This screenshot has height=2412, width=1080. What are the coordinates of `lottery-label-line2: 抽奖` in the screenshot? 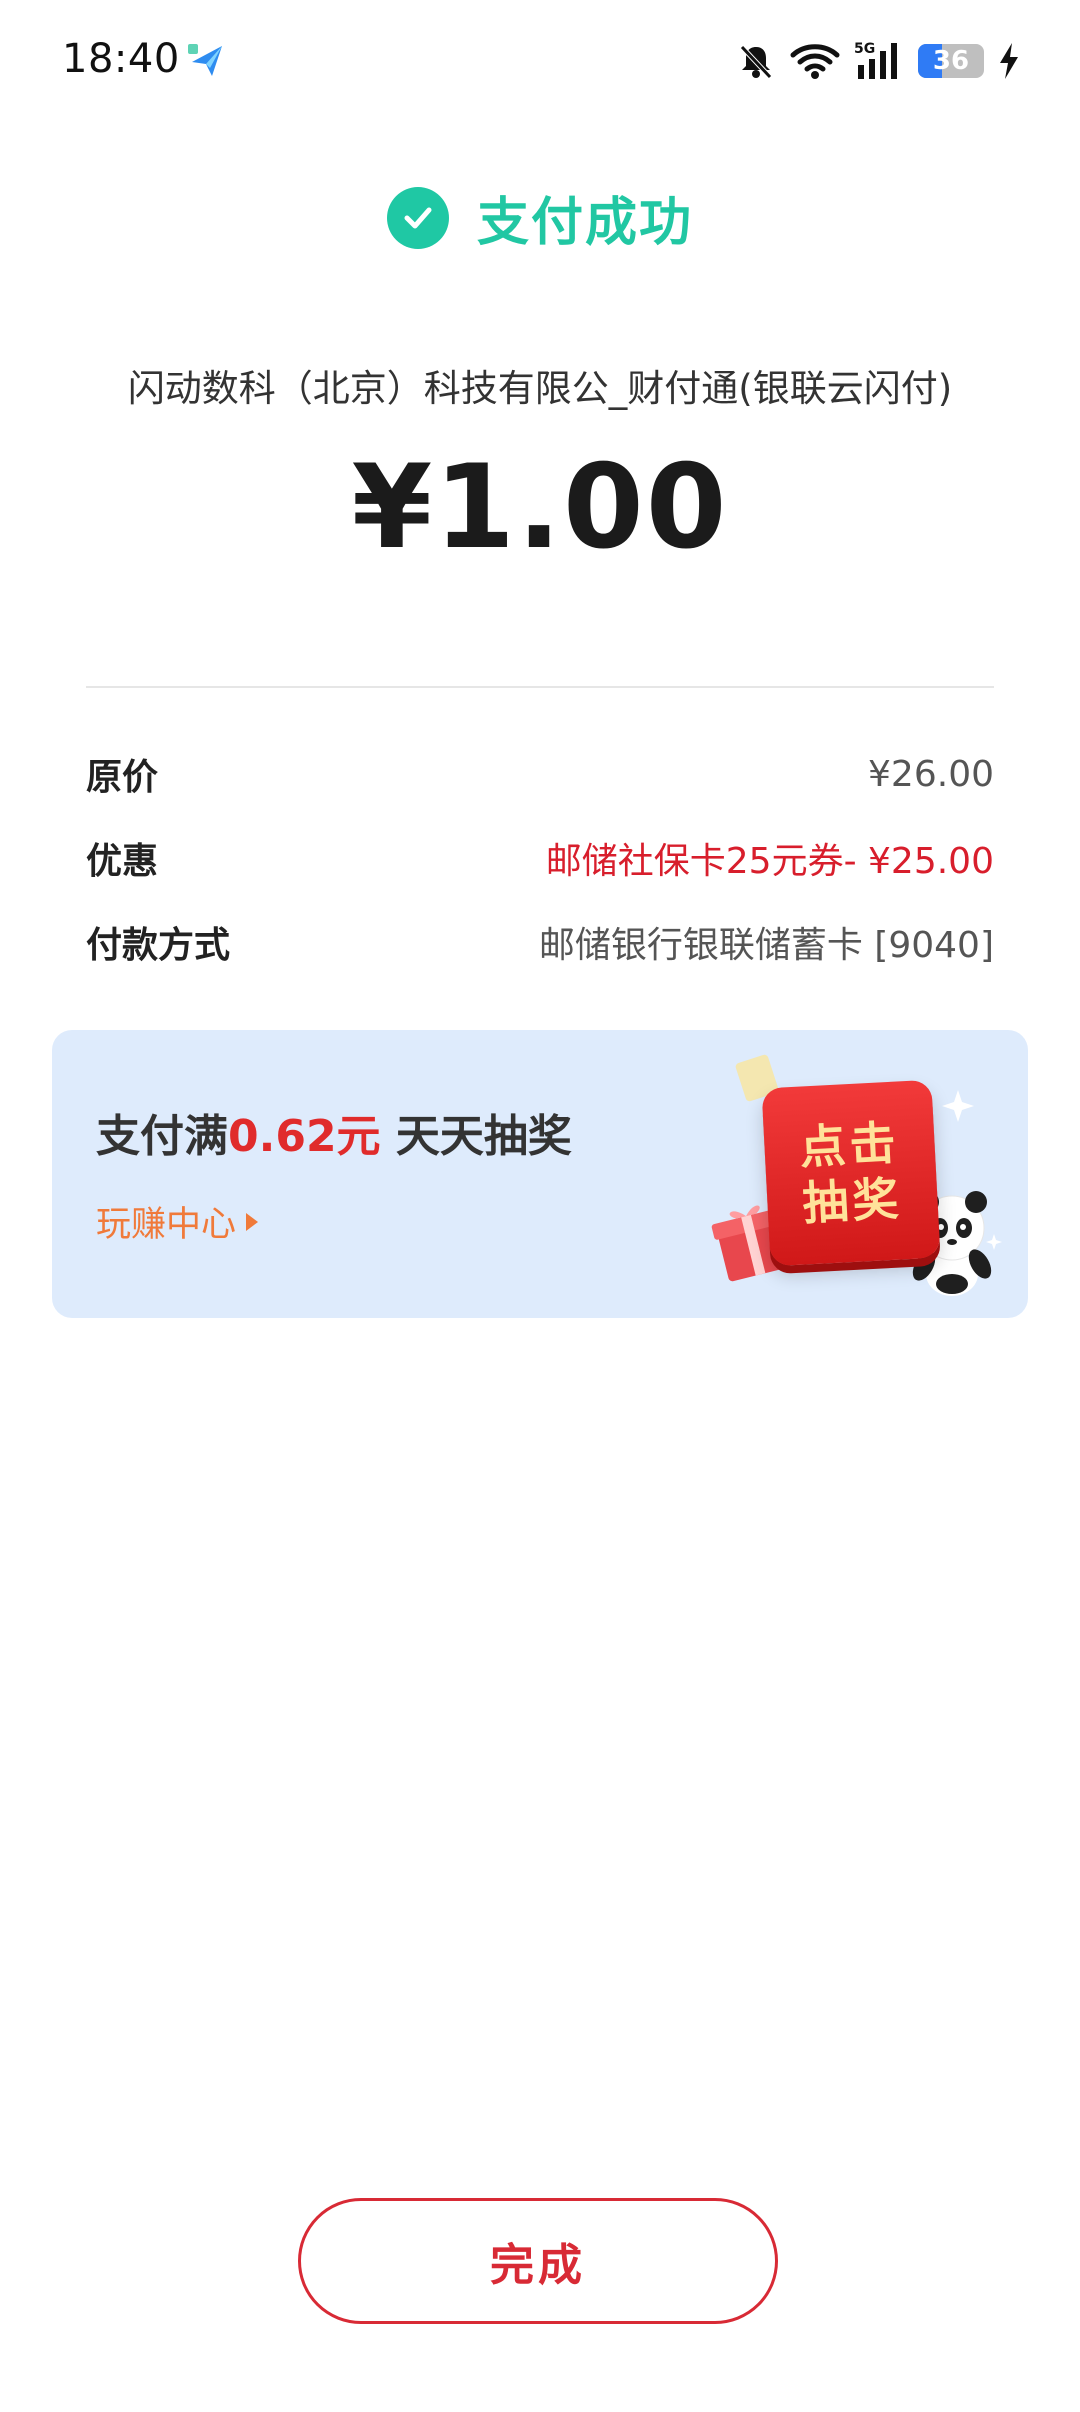 It's located at (852, 1201).